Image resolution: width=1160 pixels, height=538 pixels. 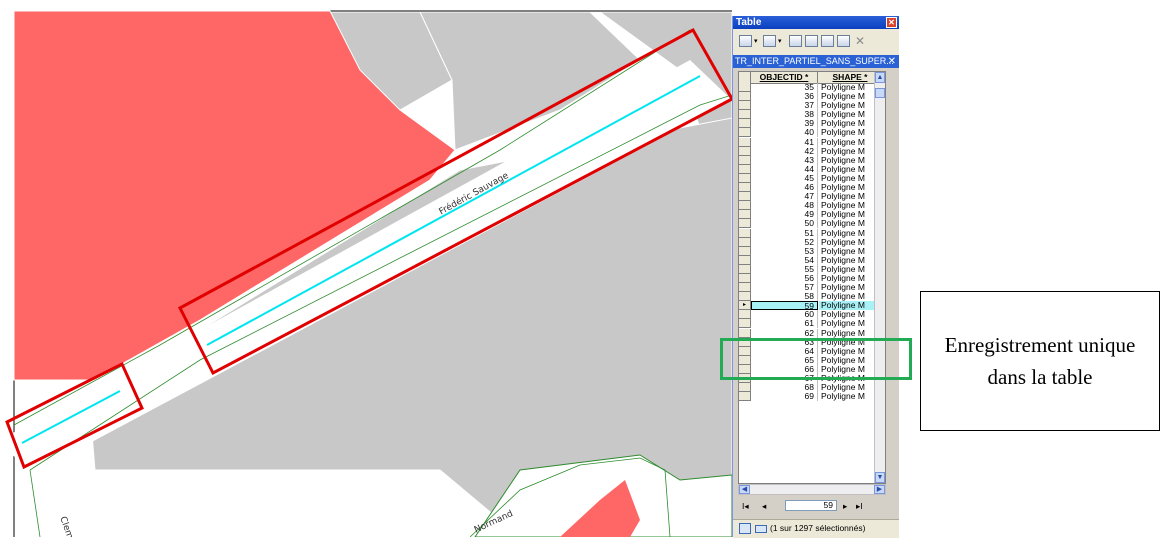 I want to click on selection-count: (1 sur 1297 sélectionnés), so click(x=818, y=528).